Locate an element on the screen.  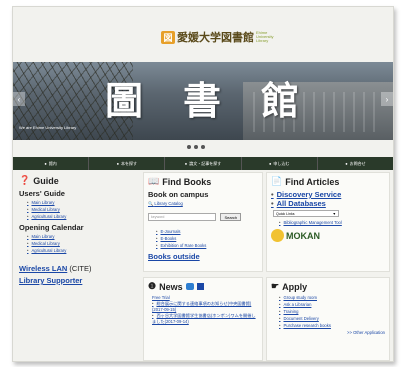
nav-label: 申し込む is located at coordinates (281, 163).